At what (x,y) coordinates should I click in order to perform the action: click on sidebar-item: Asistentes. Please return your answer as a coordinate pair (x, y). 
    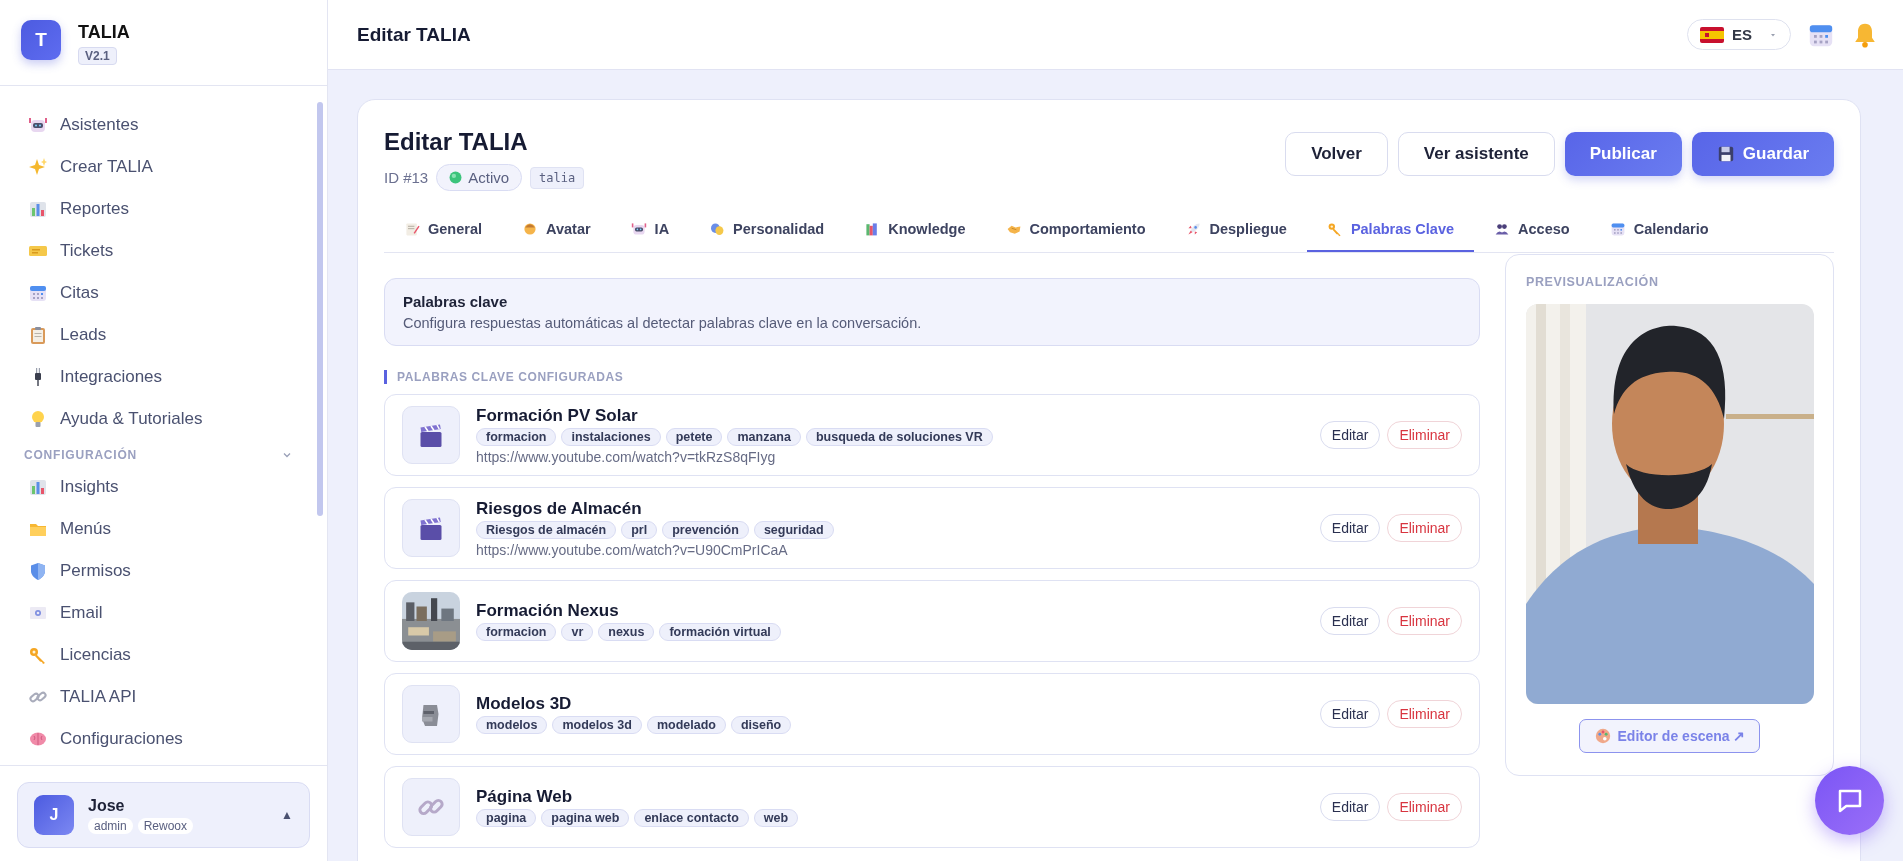
    Looking at the image, I should click on (163, 125).